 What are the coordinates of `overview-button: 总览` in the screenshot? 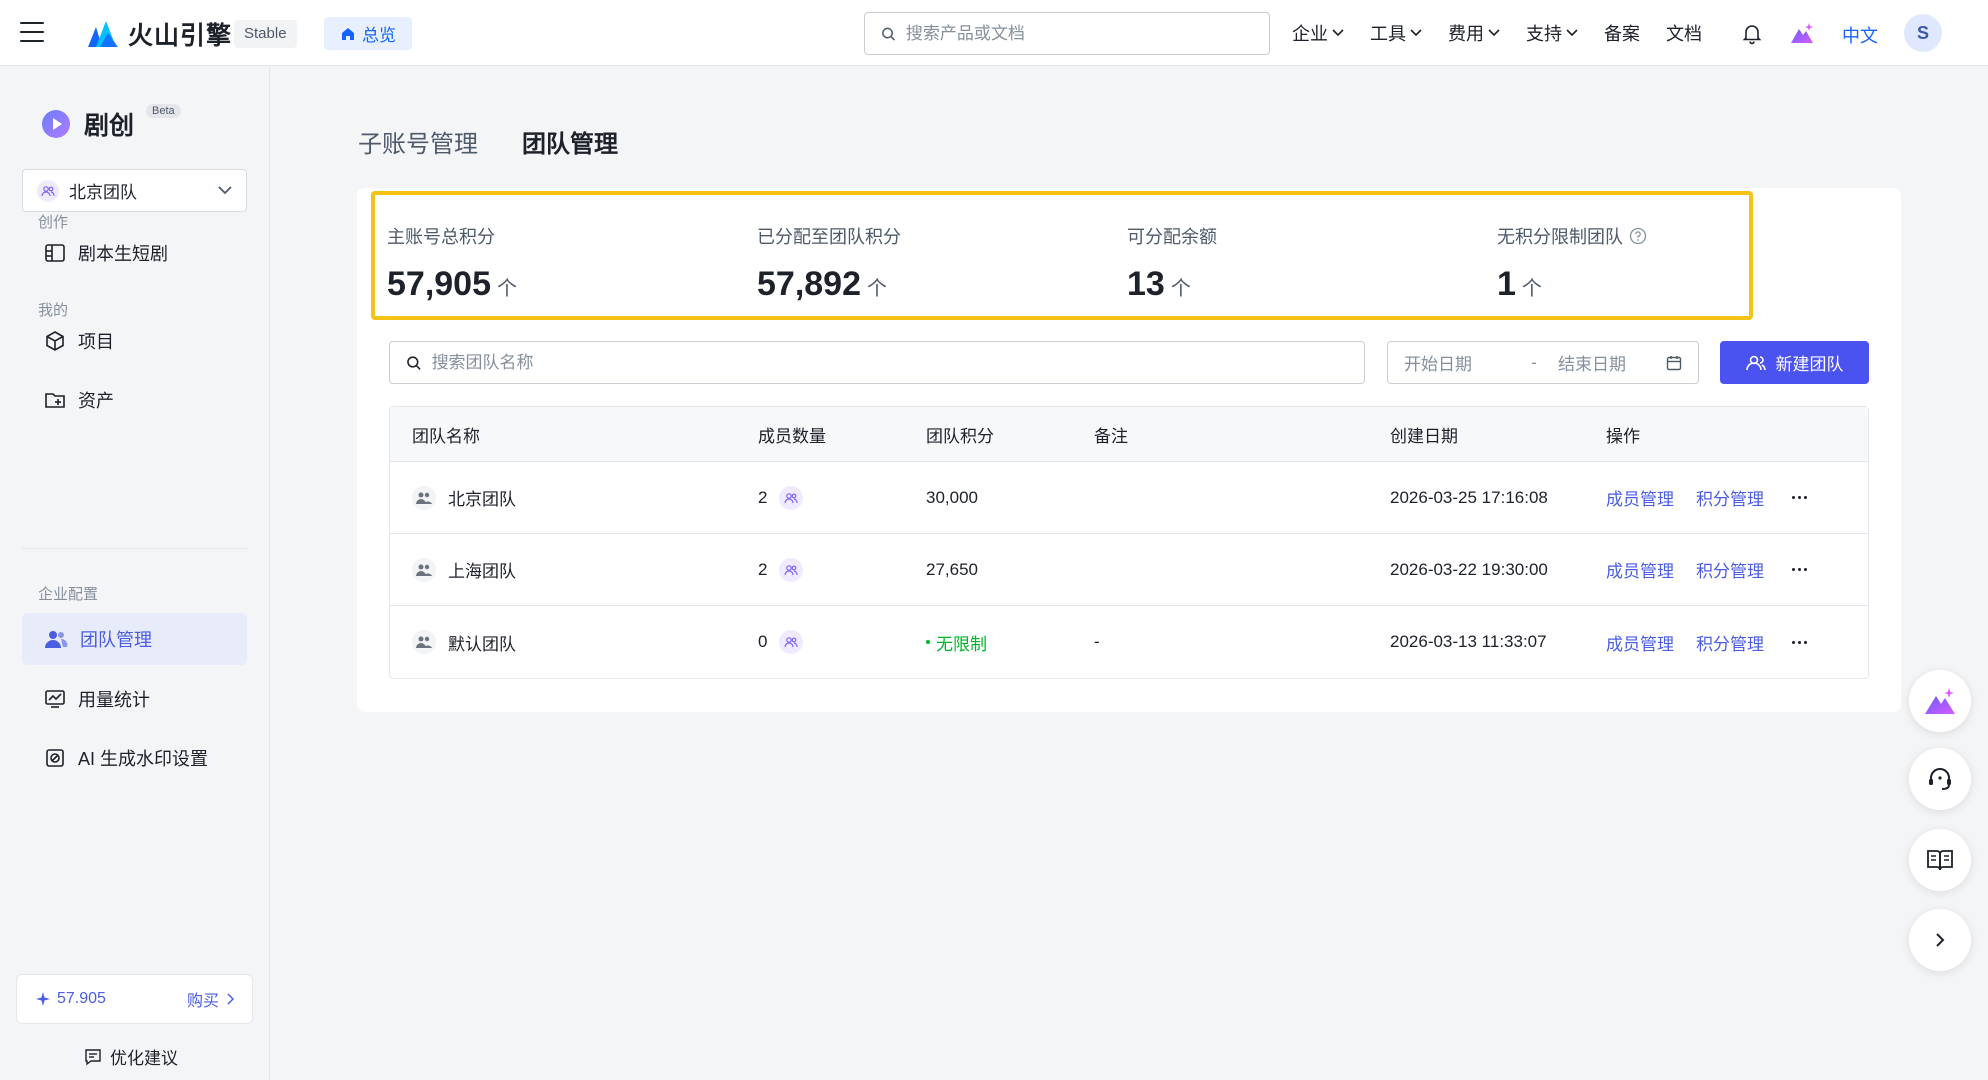 It's located at (368, 33).